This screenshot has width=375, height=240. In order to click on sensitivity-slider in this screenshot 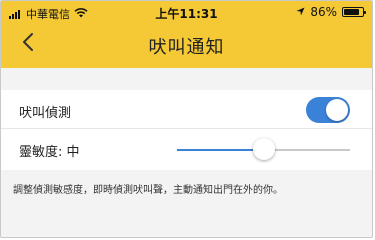, I will do `click(263, 149)`.